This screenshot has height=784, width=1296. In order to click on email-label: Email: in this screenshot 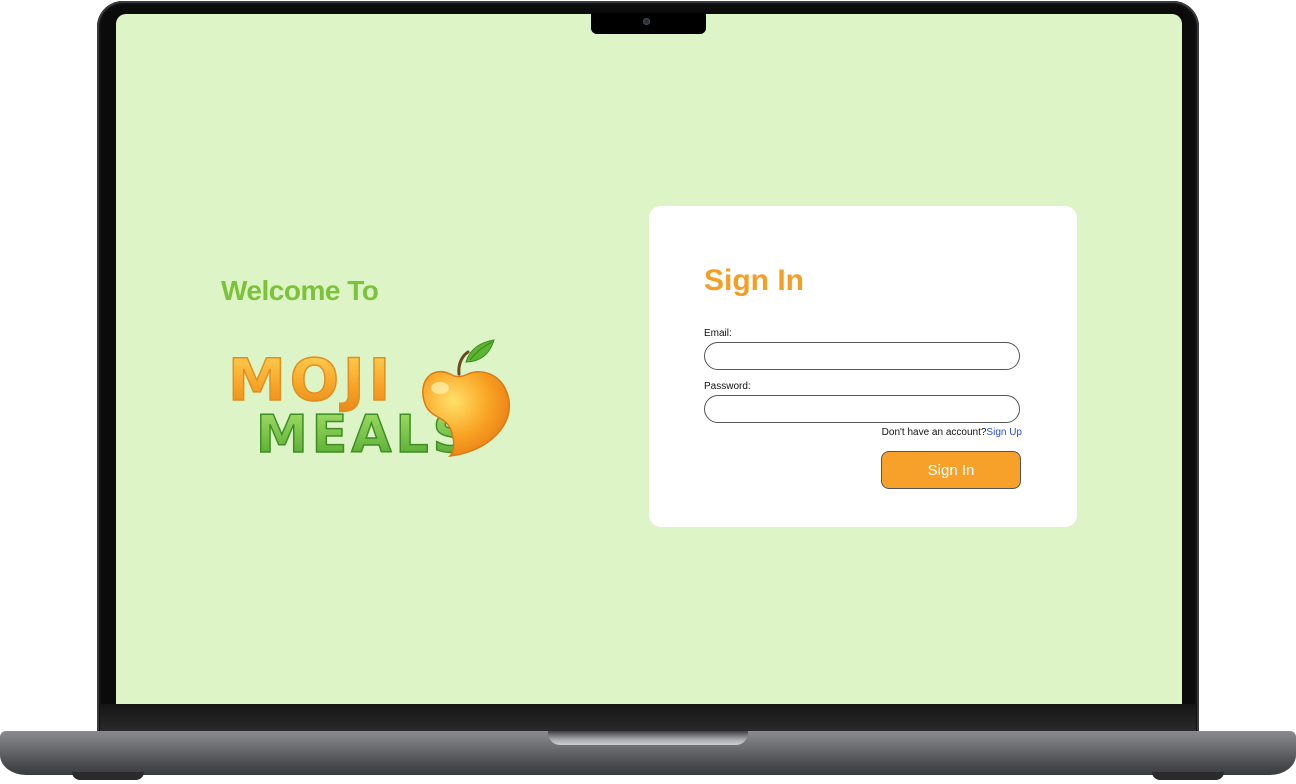, I will do `click(718, 333)`.